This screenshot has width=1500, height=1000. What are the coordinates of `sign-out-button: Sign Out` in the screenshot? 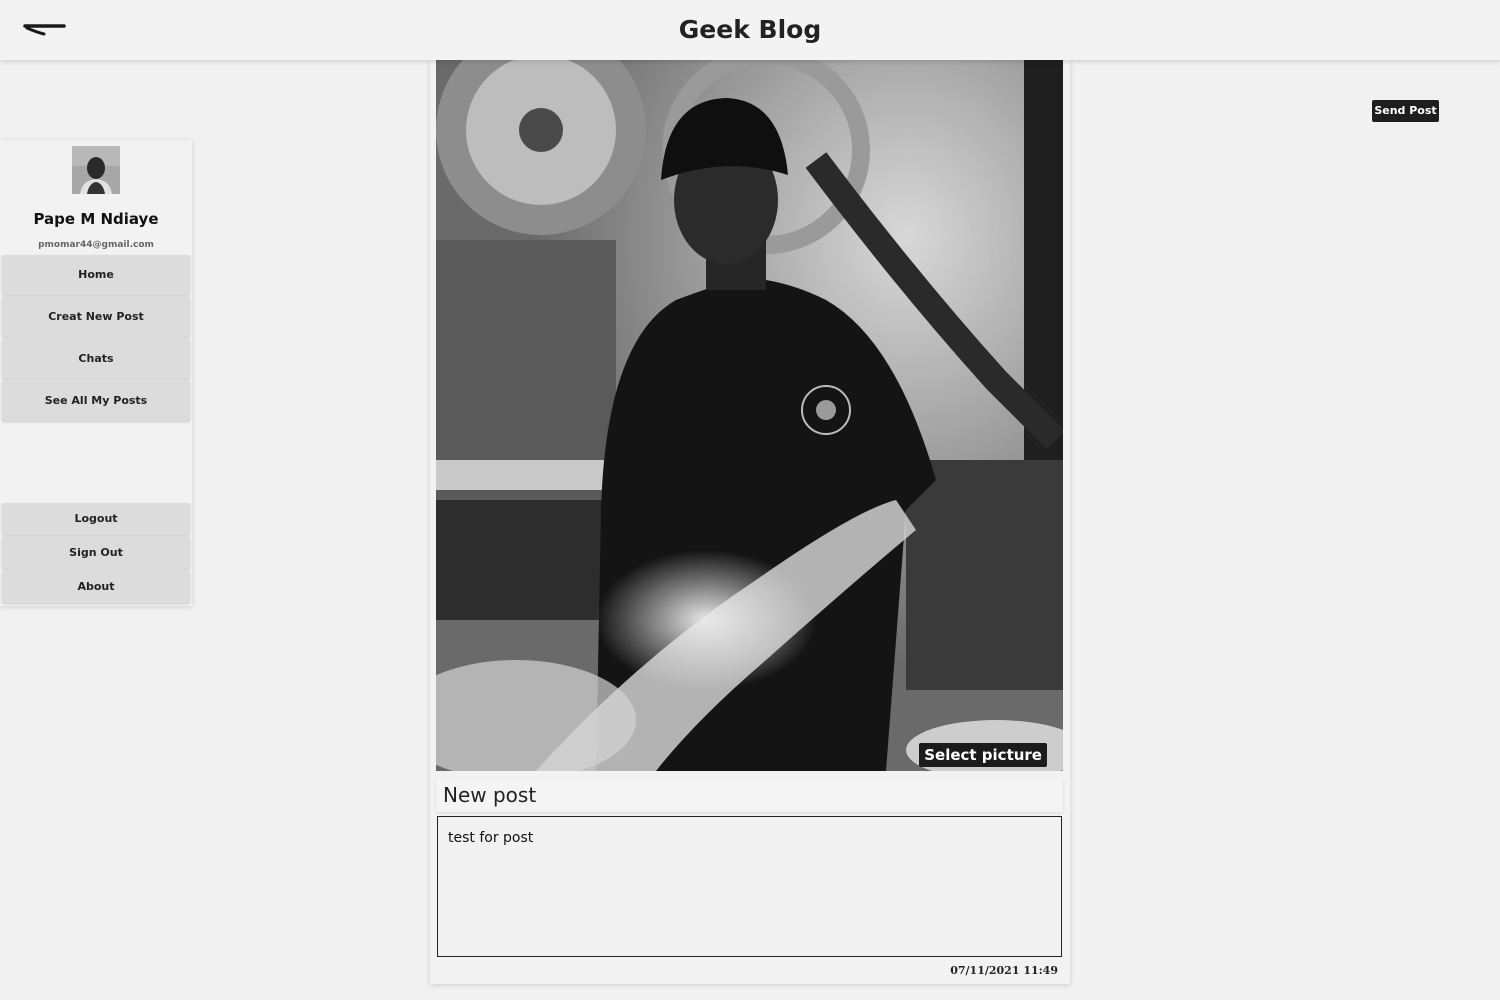 It's located at (96, 553).